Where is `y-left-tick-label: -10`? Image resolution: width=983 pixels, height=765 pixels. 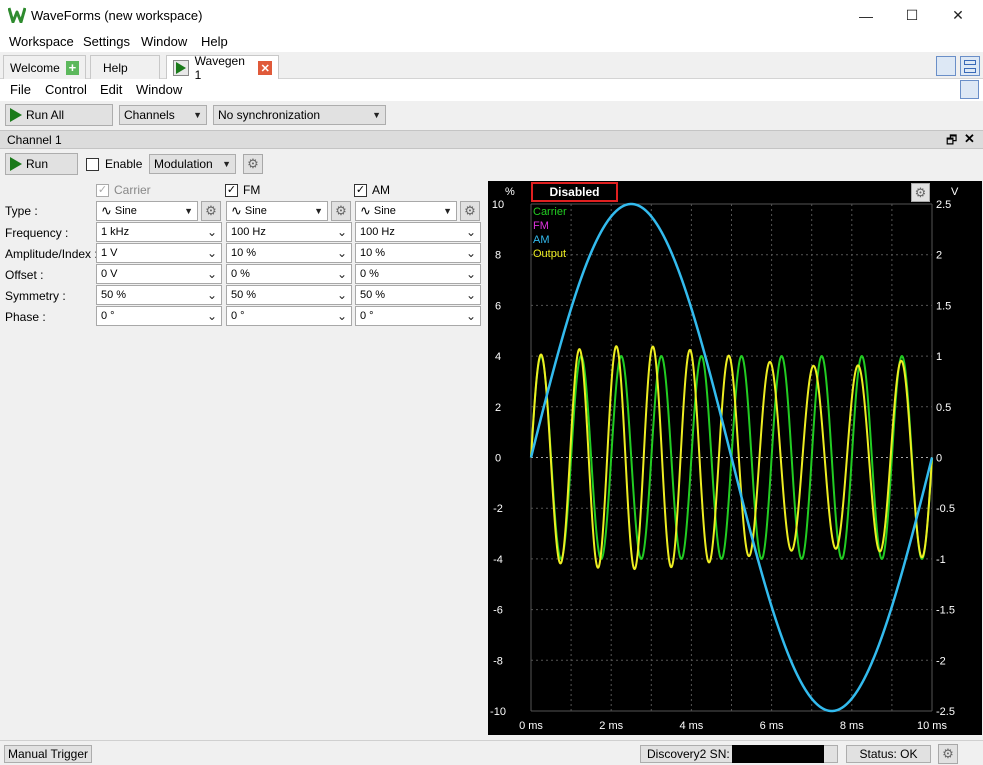 y-left-tick-label: -10 is located at coordinates (498, 712).